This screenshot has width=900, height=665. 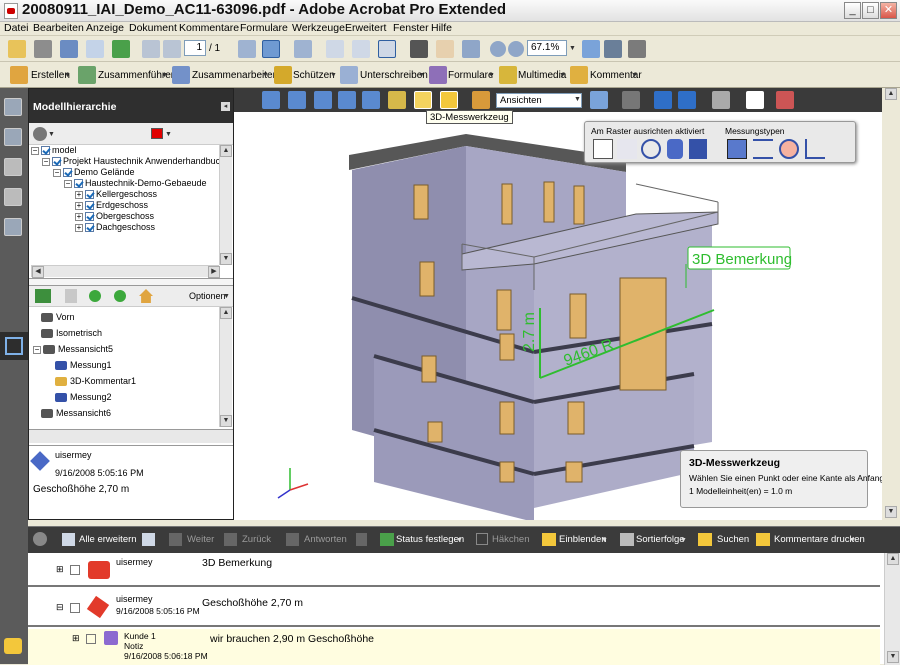 What do you see at coordinates (40, 539) in the screenshot?
I see `gear-icon` at bounding box center [40, 539].